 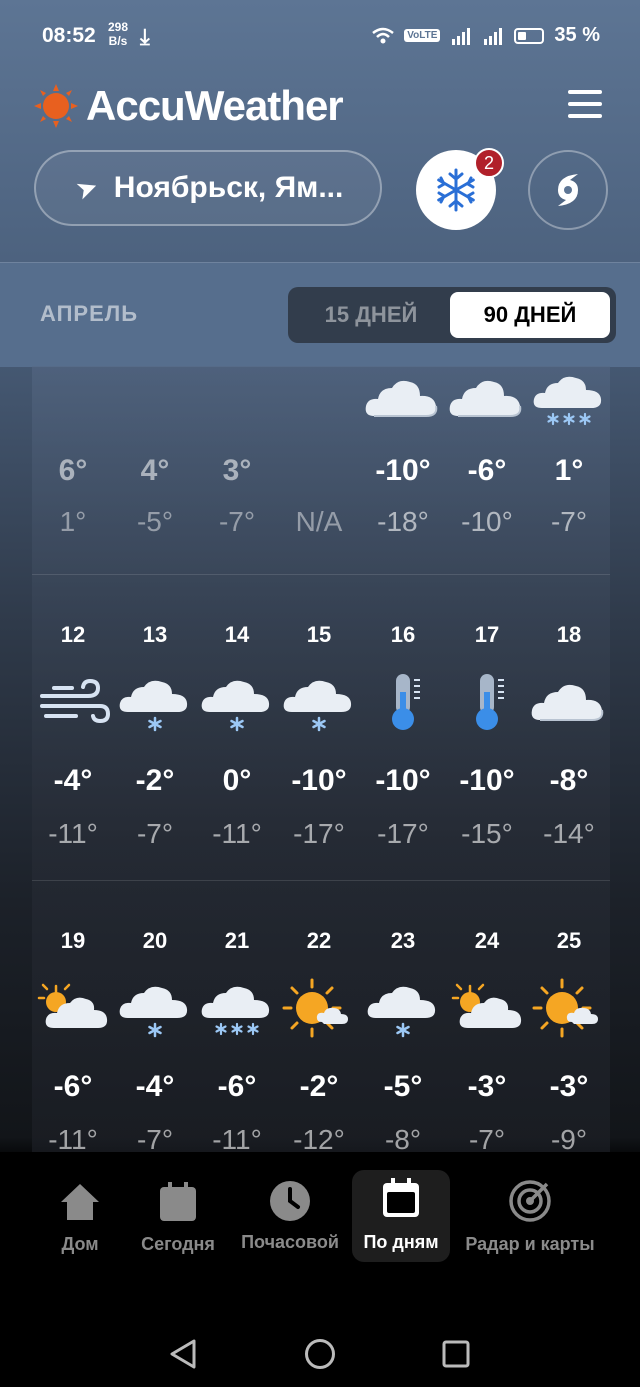 What do you see at coordinates (69, 35) in the screenshot?
I see `status-time: 08:52` at bounding box center [69, 35].